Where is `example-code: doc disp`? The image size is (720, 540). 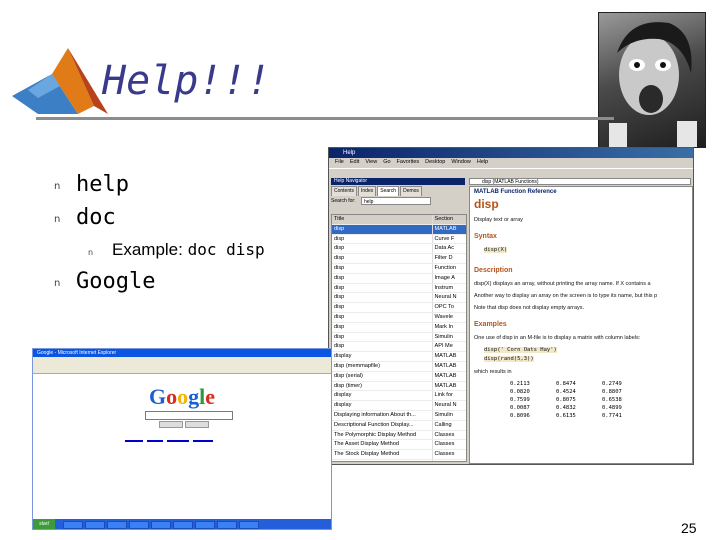 example-code: doc disp is located at coordinates (226, 249).